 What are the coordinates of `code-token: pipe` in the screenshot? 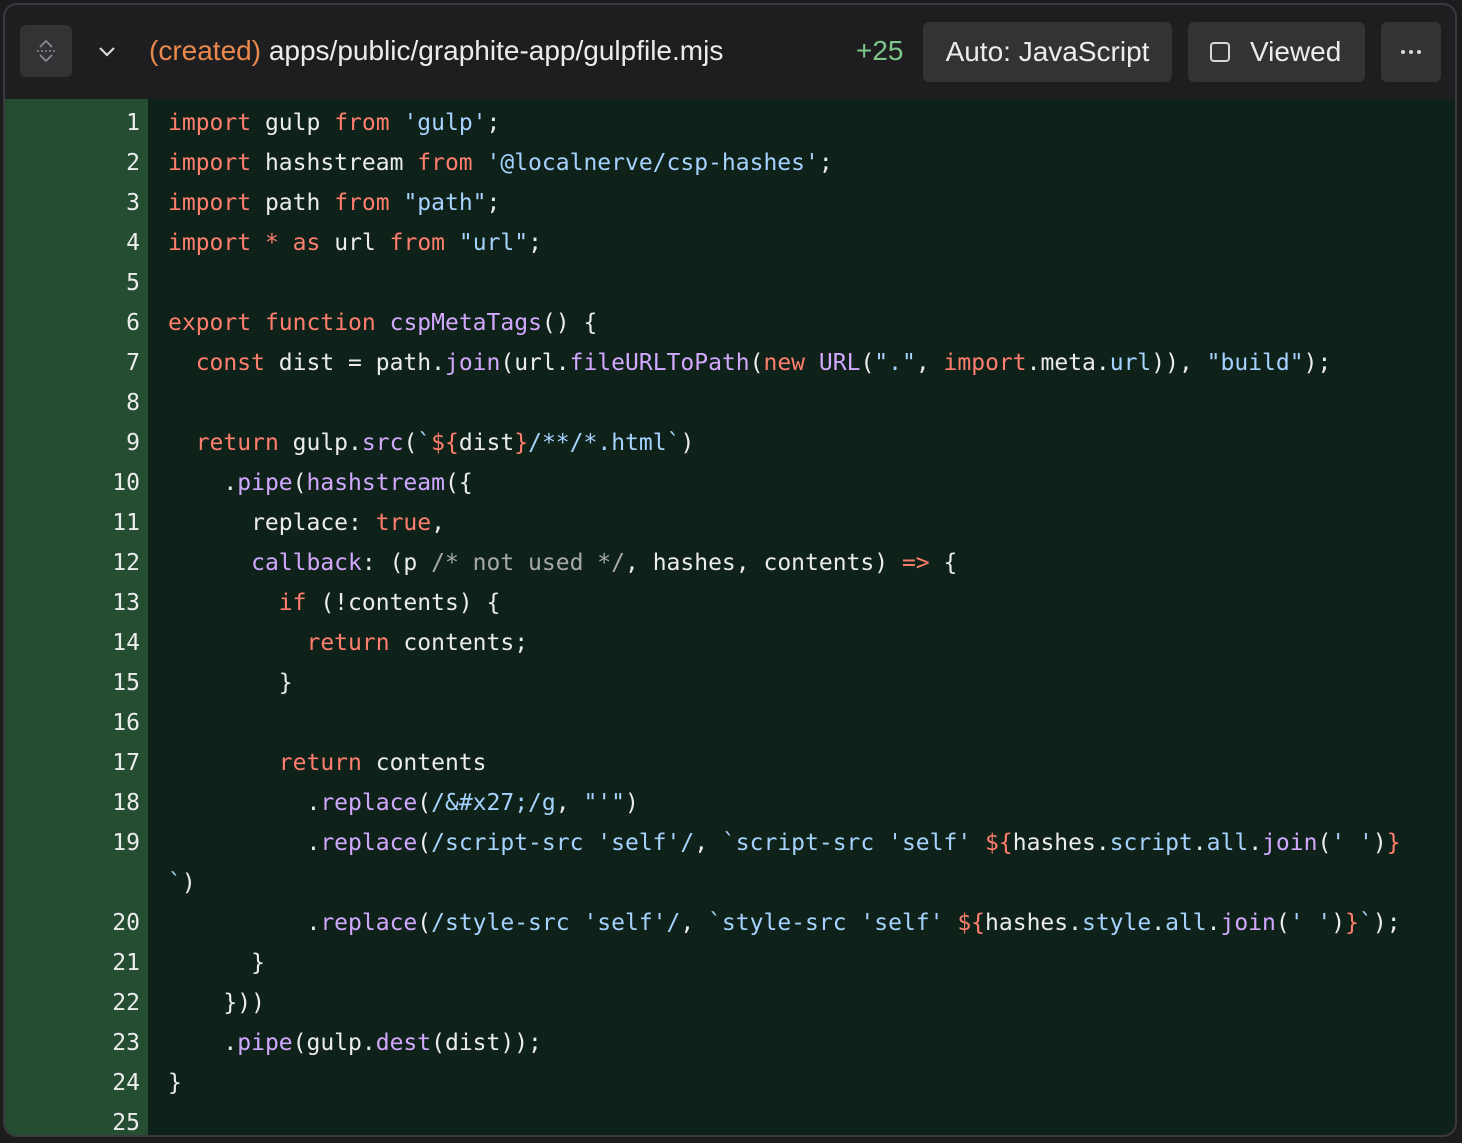 It's located at (265, 1043).